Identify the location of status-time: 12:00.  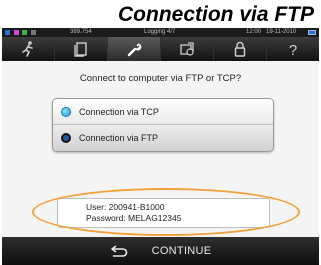
(254, 32).